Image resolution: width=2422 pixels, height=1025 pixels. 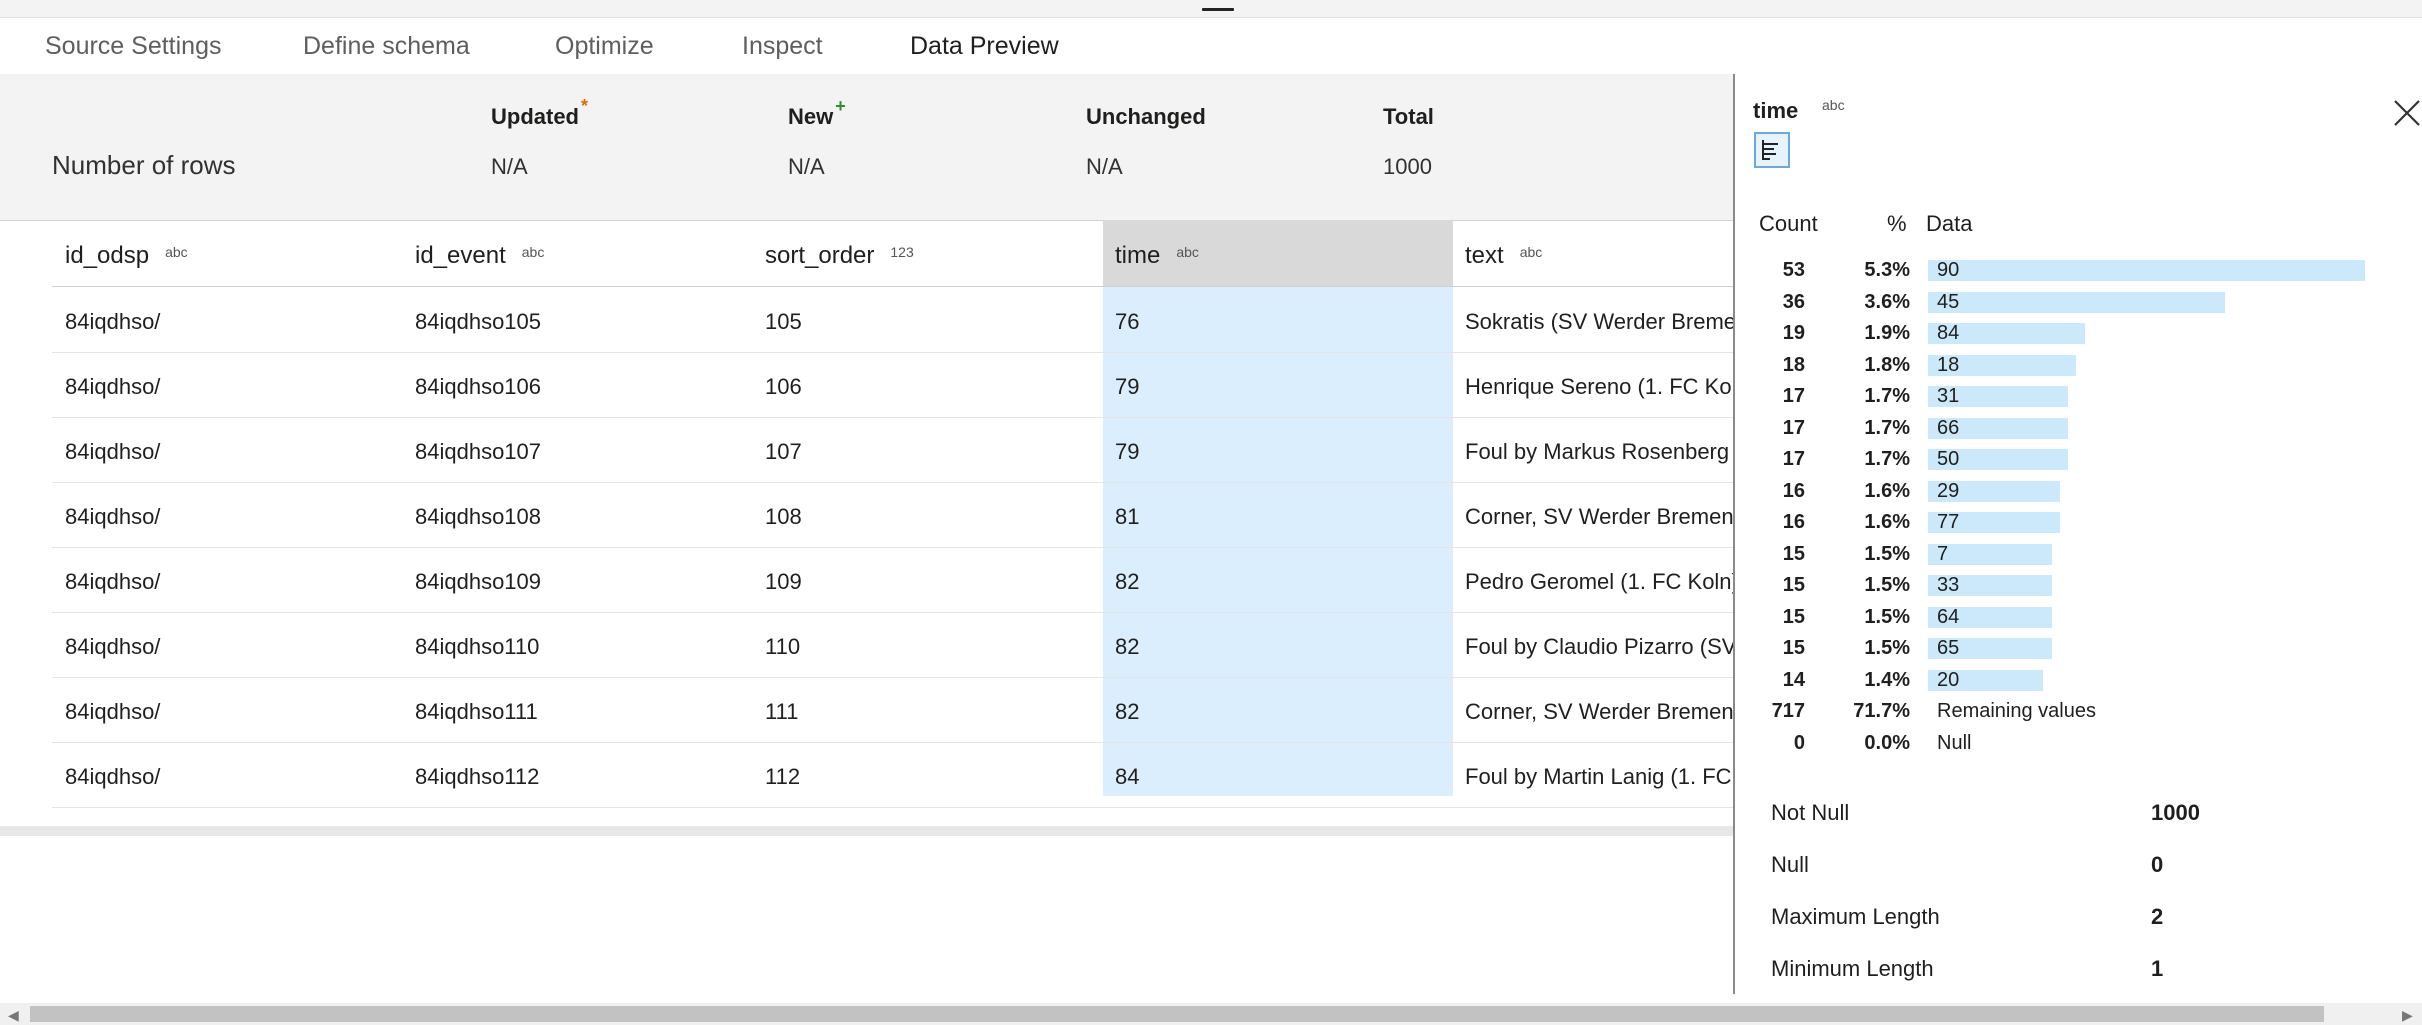 What do you see at coordinates (1218, 9) in the screenshot?
I see `resize-grip-icon` at bounding box center [1218, 9].